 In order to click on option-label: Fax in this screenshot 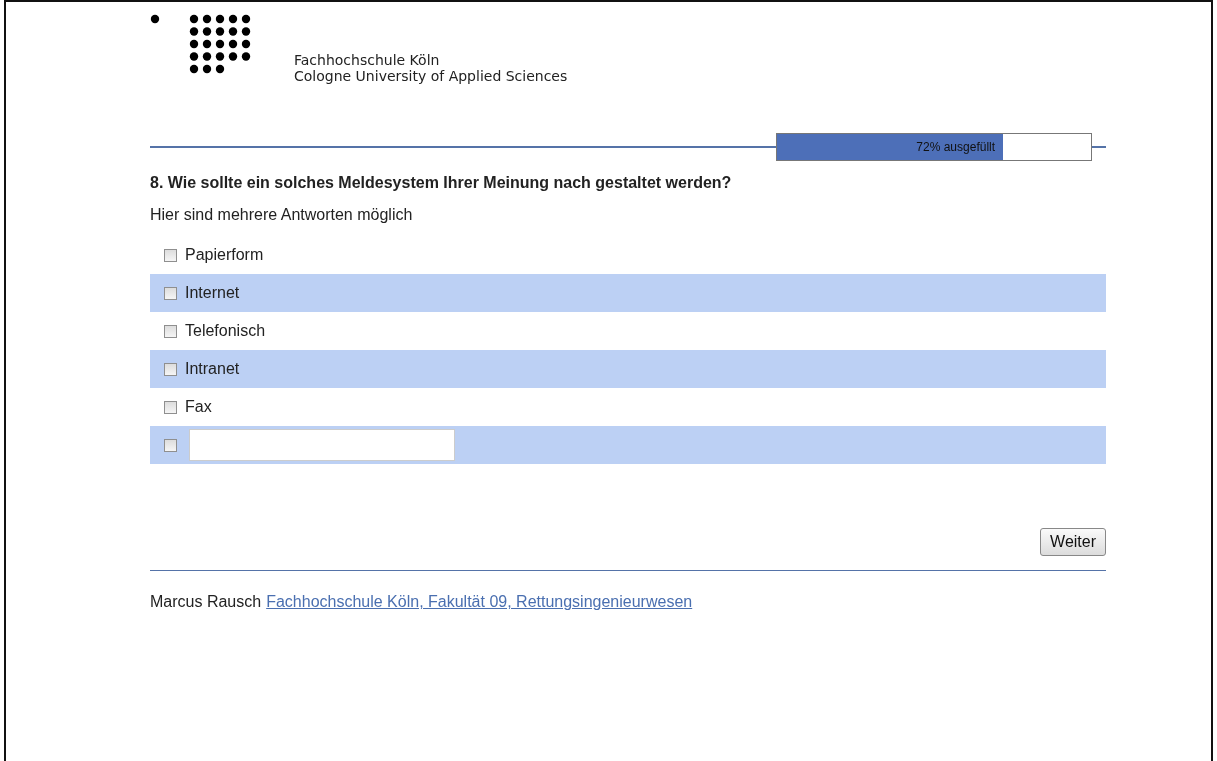, I will do `click(198, 407)`.